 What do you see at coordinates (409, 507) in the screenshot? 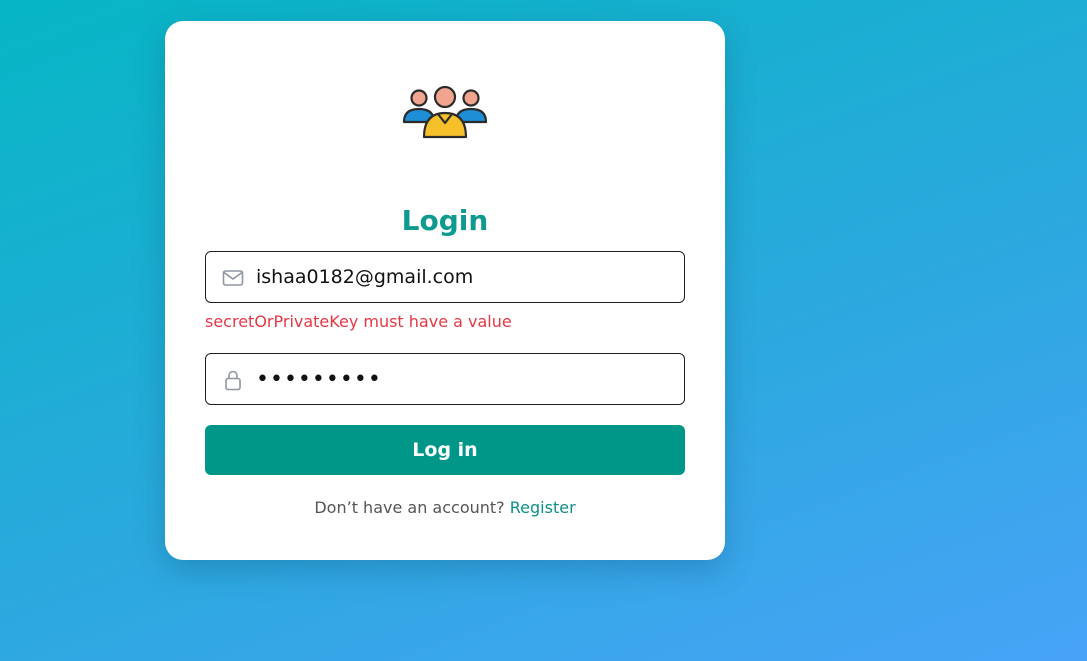
I see `register-prompt-text: Don’t have an account?` at bounding box center [409, 507].